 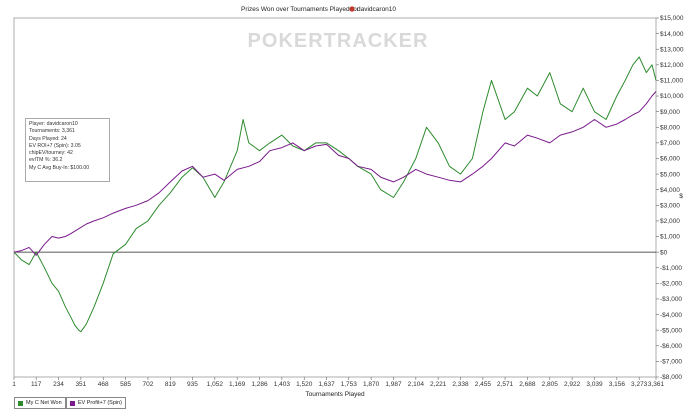 What do you see at coordinates (170, 384) in the screenshot?
I see `x-tick-label: 819` at bounding box center [170, 384].